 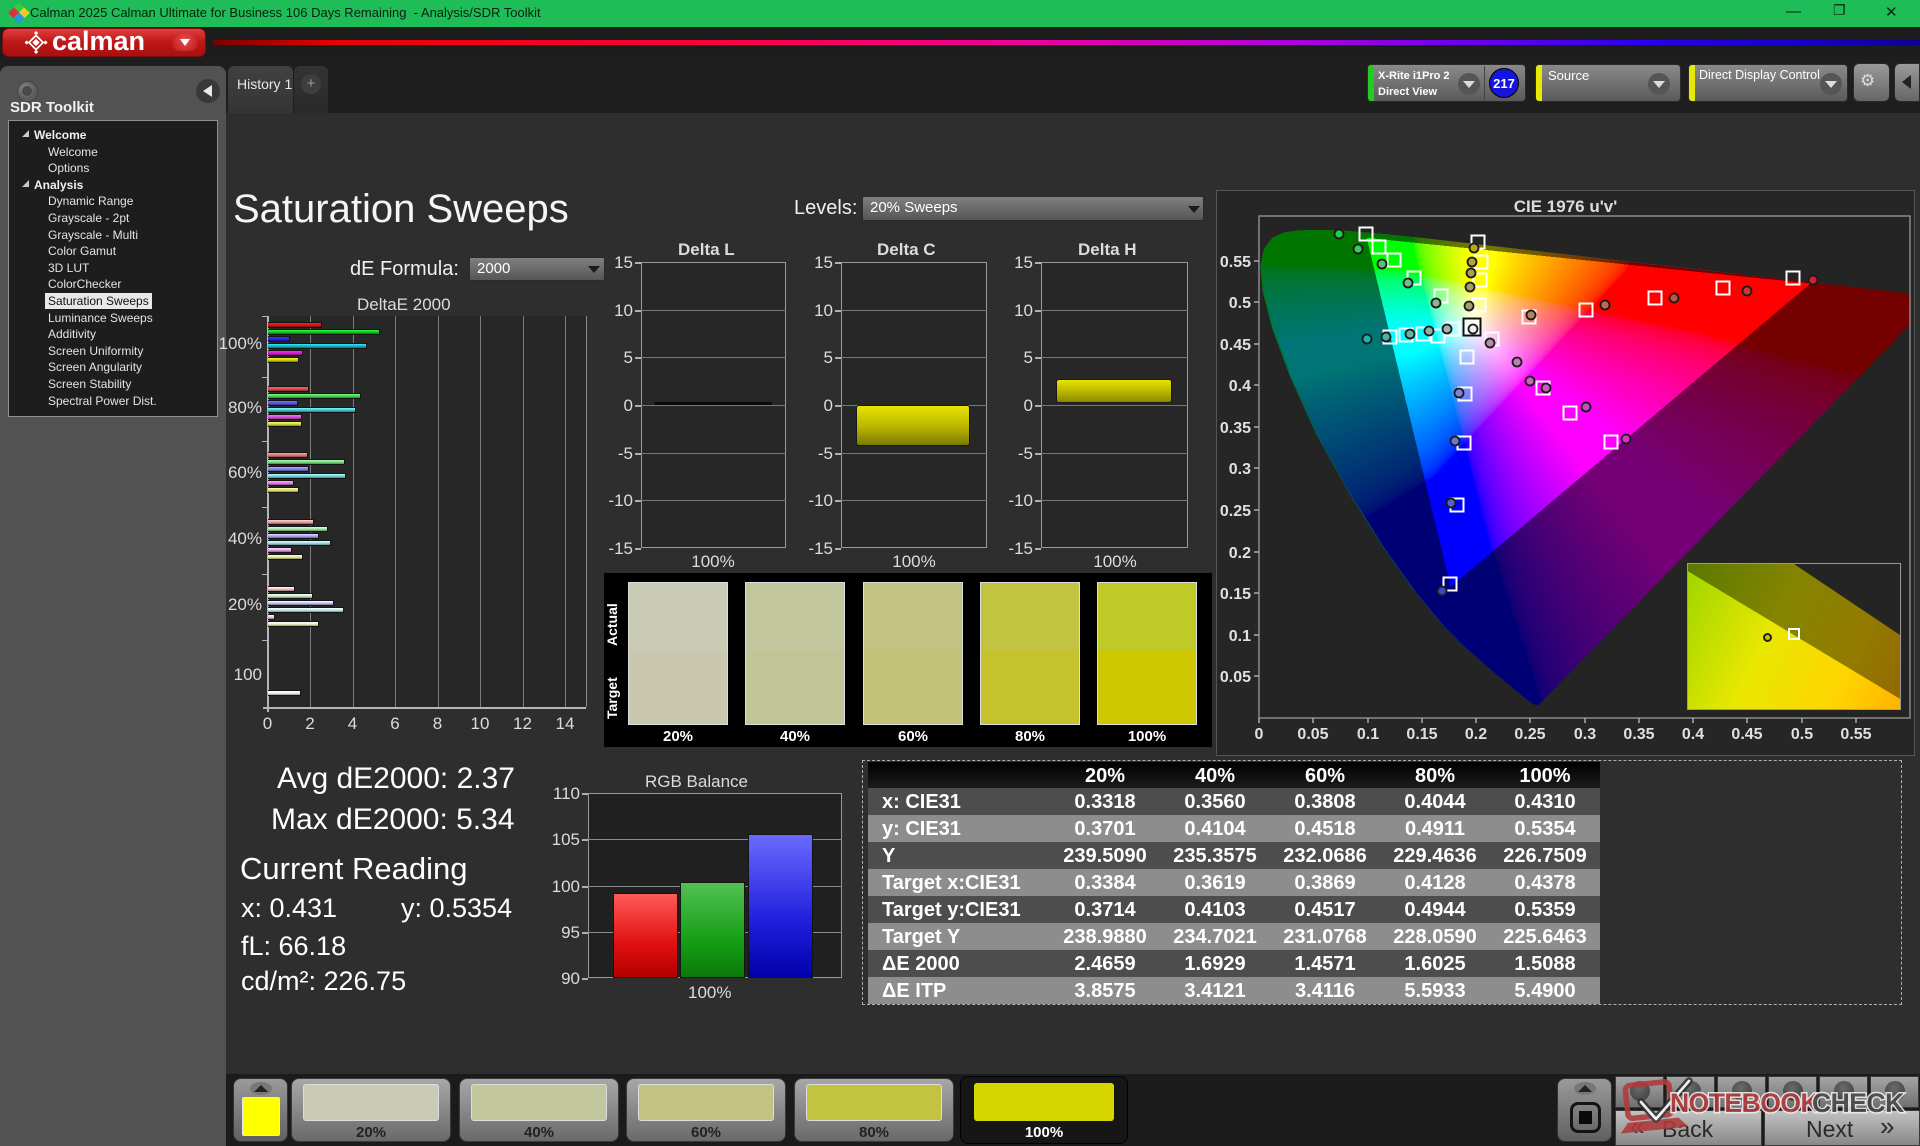 What do you see at coordinates (1744, 1103) in the screenshot?
I see `svg-text: NOTEBOOK` at bounding box center [1744, 1103].